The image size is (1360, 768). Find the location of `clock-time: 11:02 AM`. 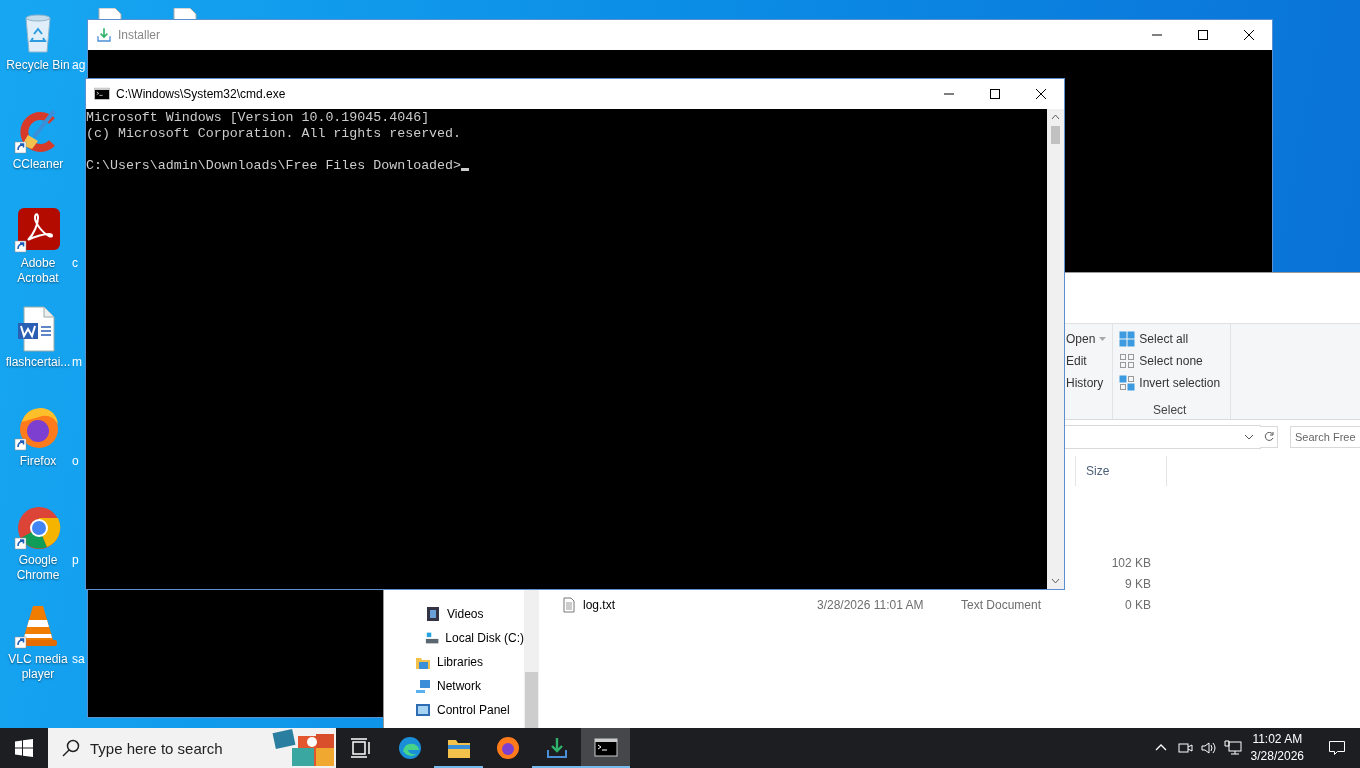

clock-time: 11:02 AM is located at coordinates (1277, 739).